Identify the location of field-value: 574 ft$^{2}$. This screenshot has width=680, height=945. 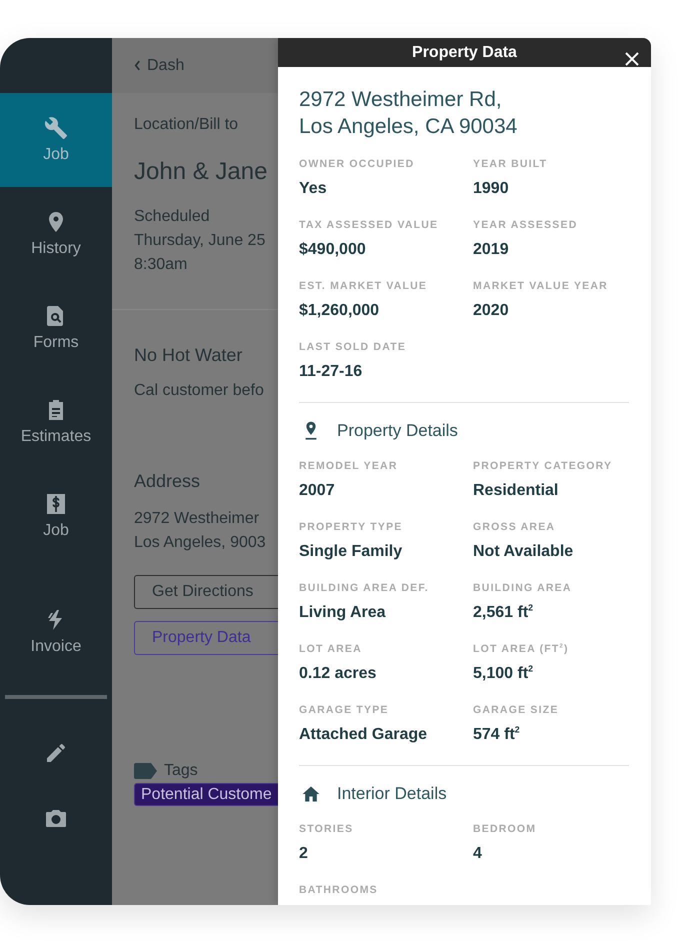
(497, 735).